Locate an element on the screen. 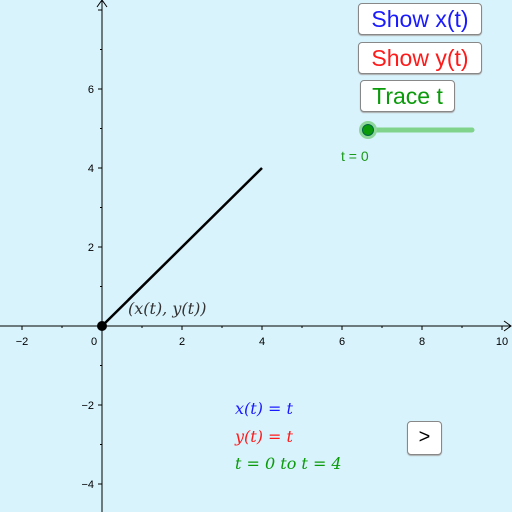  show-y-button: Show y(t) is located at coordinates (420, 58).